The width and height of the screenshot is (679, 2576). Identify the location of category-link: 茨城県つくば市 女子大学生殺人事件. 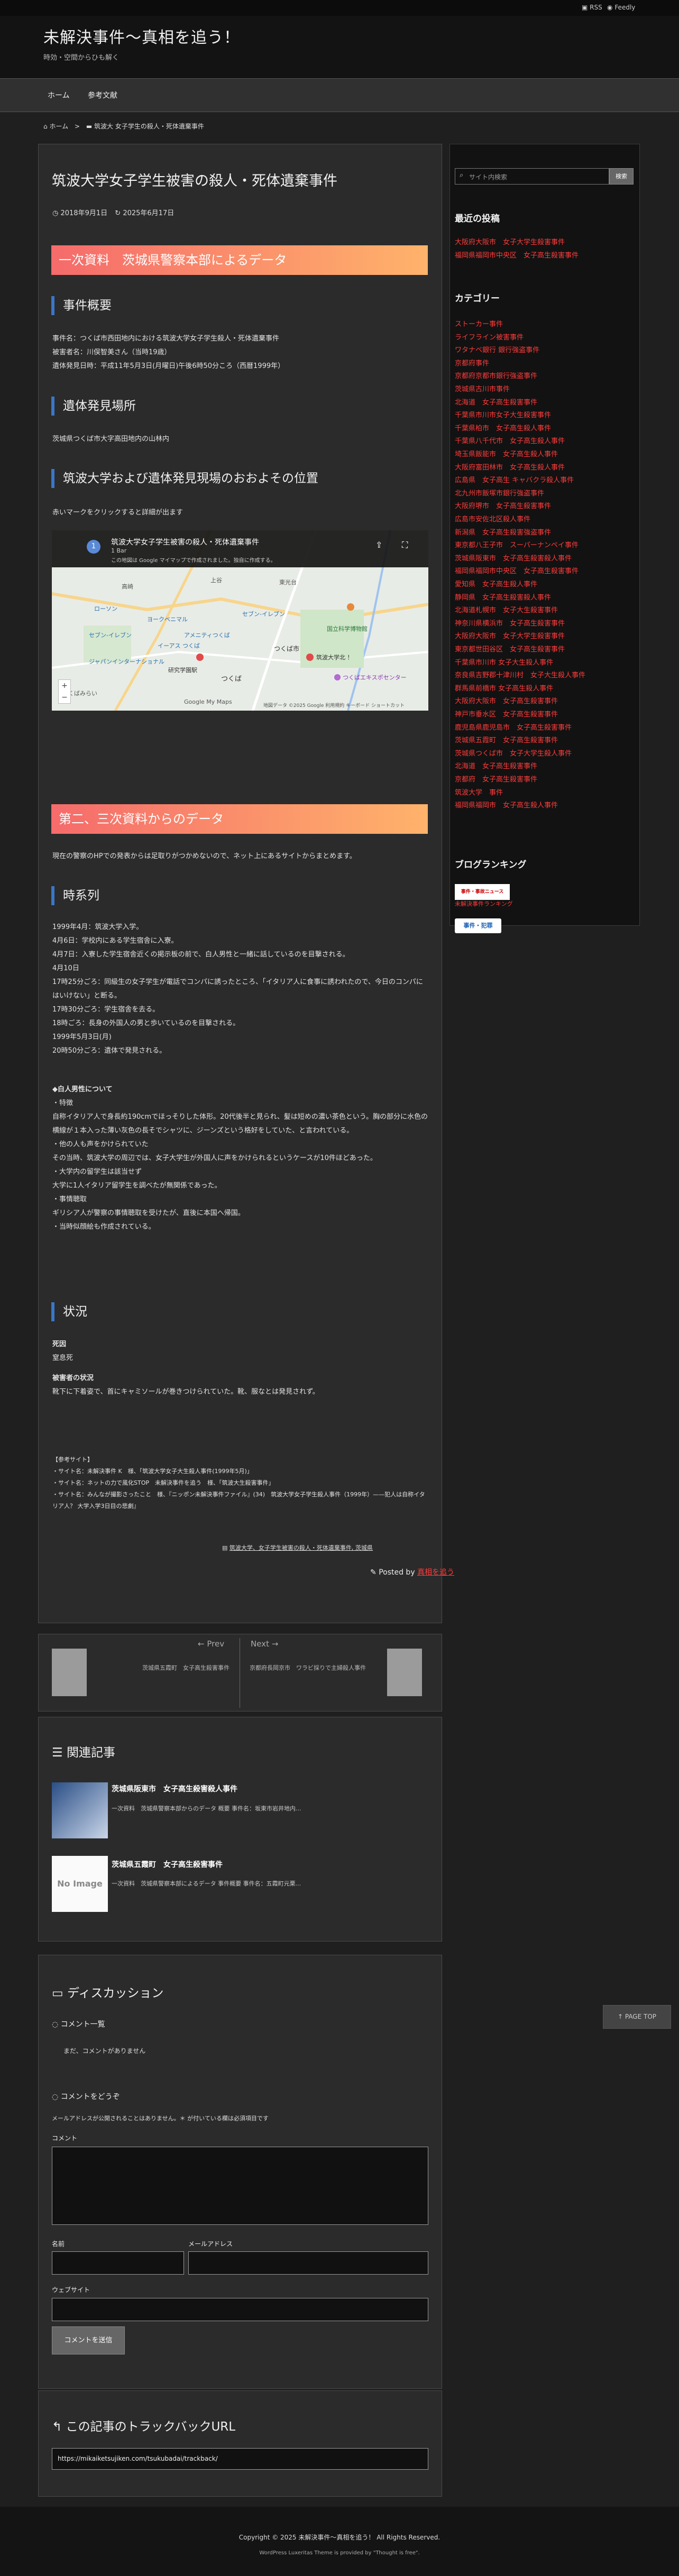
(513, 753).